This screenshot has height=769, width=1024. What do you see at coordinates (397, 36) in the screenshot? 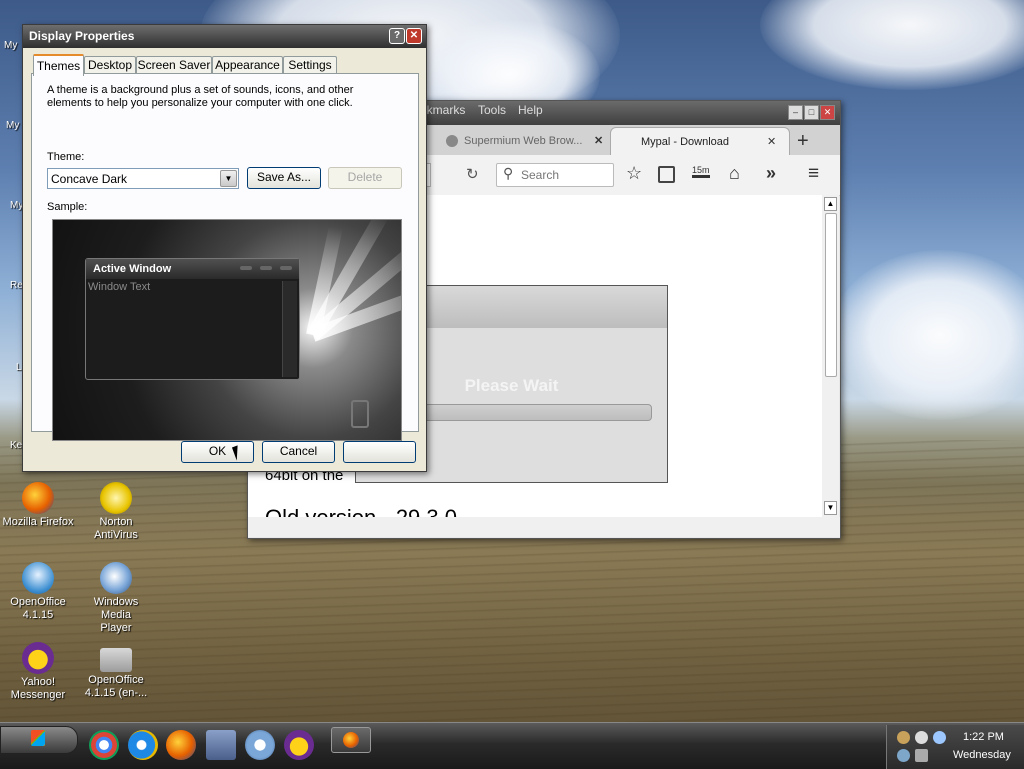
I see `help-button: ?` at bounding box center [397, 36].